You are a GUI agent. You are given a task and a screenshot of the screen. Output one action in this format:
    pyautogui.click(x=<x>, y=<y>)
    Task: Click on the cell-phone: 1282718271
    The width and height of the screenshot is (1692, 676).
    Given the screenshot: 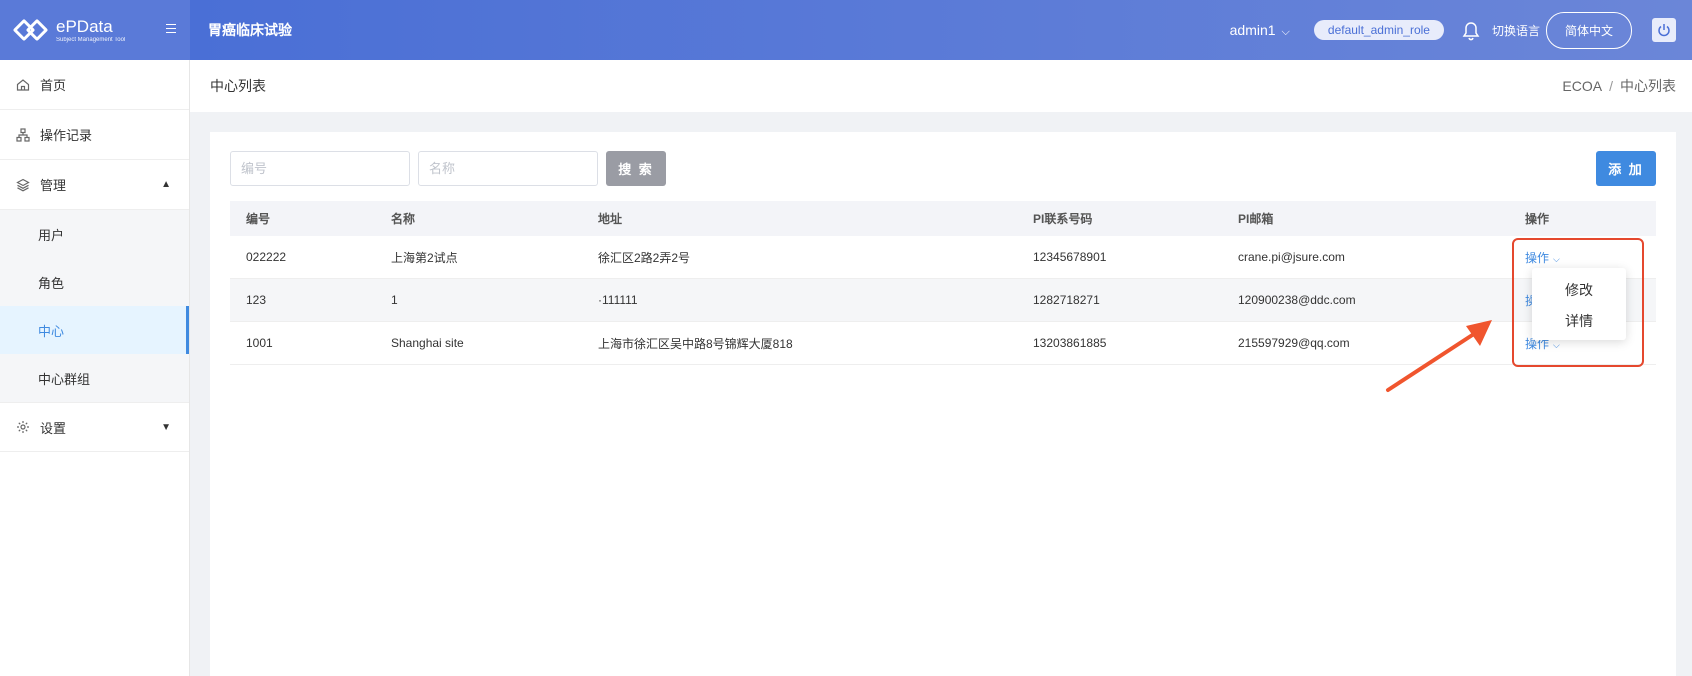 What is the action you would take?
    pyautogui.click(x=1066, y=300)
    